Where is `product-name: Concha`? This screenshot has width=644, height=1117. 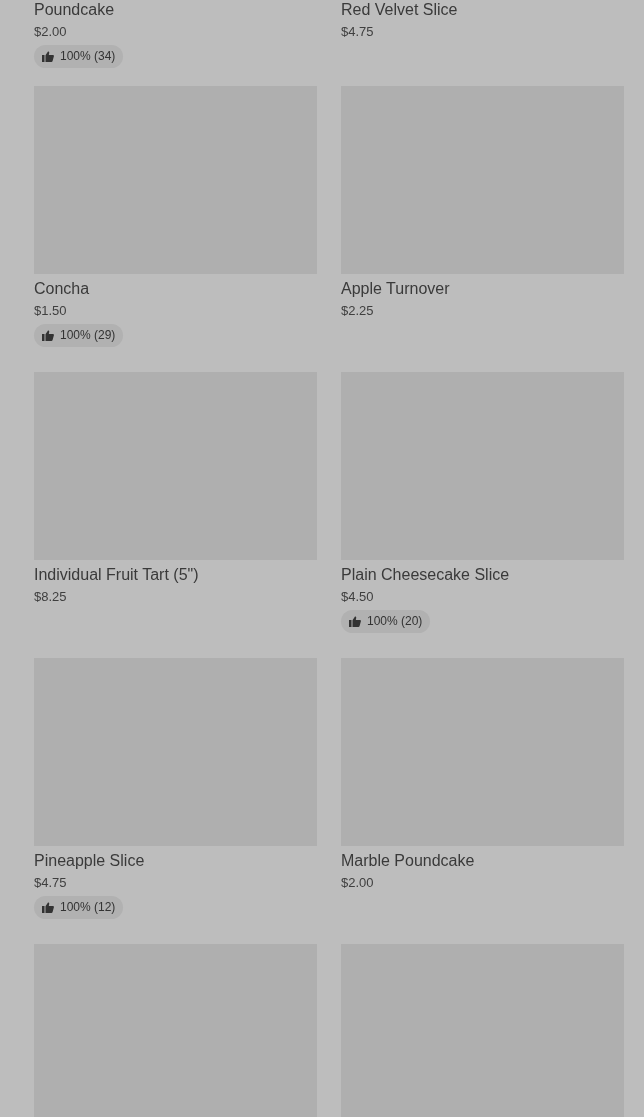
product-name: Concha is located at coordinates (62, 289).